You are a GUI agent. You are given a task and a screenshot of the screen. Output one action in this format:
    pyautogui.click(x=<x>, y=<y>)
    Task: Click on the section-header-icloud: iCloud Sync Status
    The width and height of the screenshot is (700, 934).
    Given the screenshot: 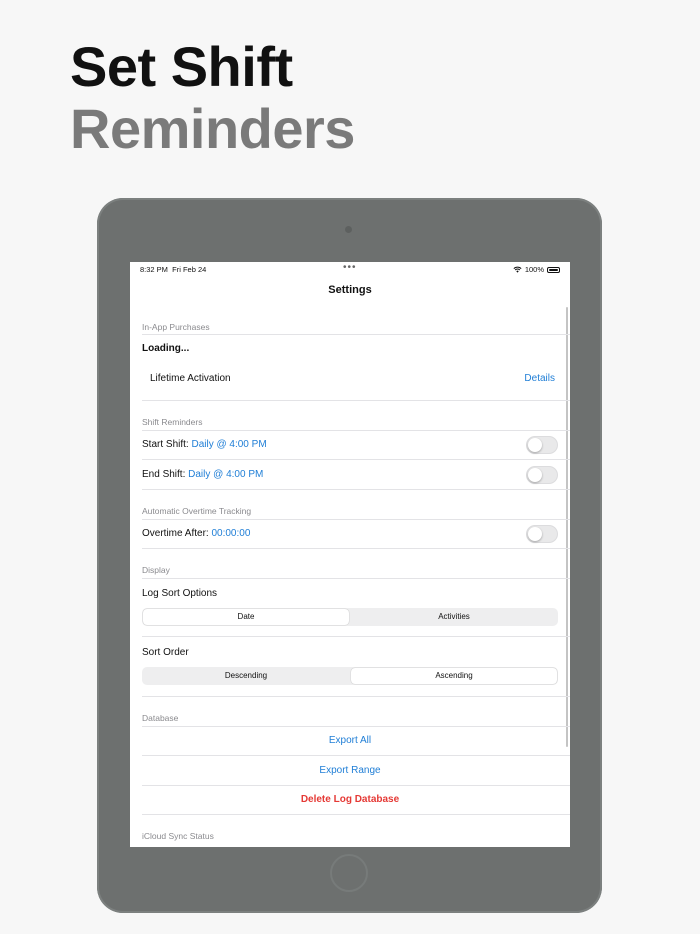 What is the action you would take?
    pyautogui.click(x=178, y=836)
    